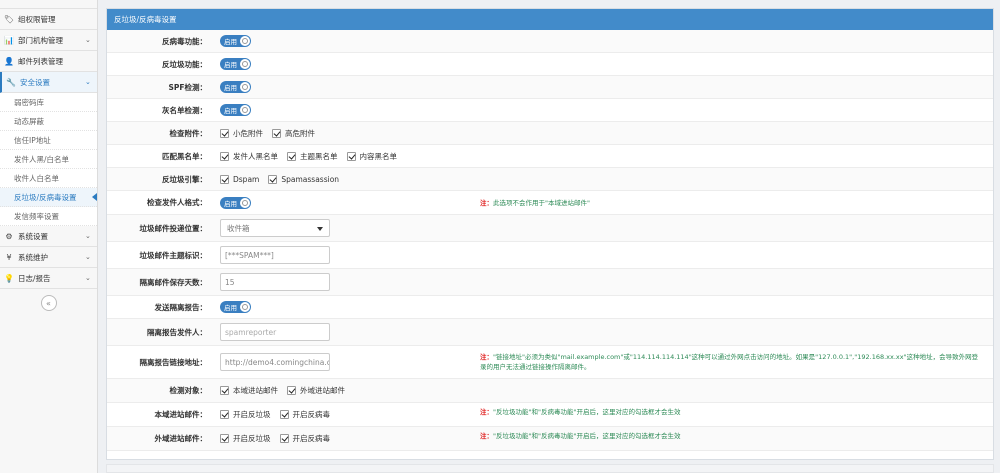  I want to click on checkbox-label: 主题黑名单, so click(319, 156).